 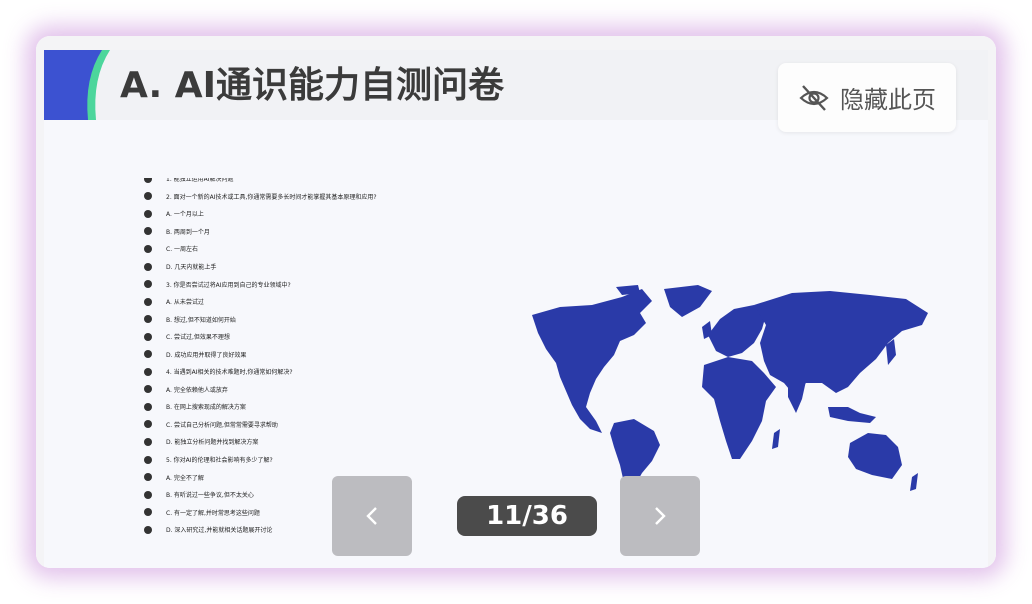 I want to click on question-list-item: 4. 当遇到AI相关的技术难题时,你通常如何解决?, so click(x=259, y=372).